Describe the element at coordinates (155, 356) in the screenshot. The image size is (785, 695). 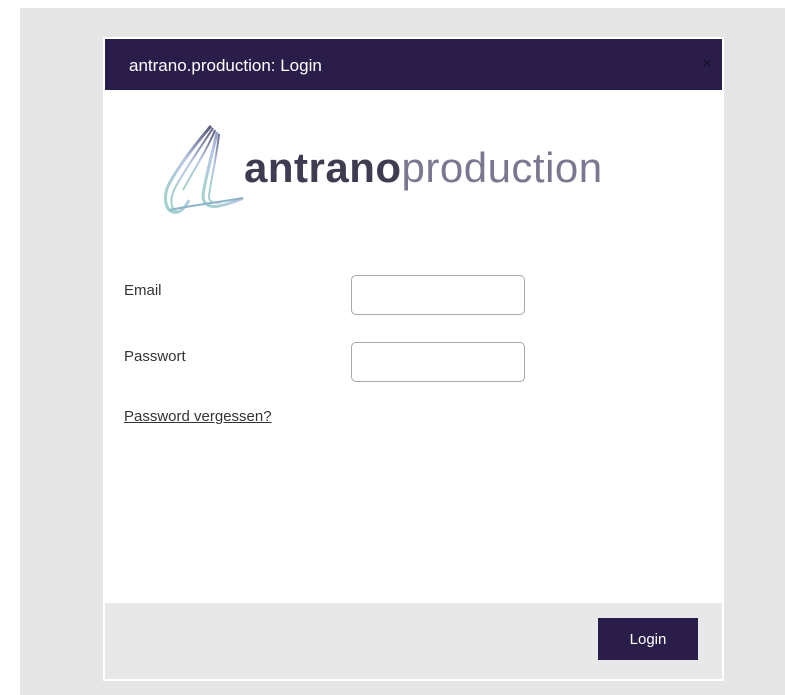
I see `password-label: Passwort` at that location.